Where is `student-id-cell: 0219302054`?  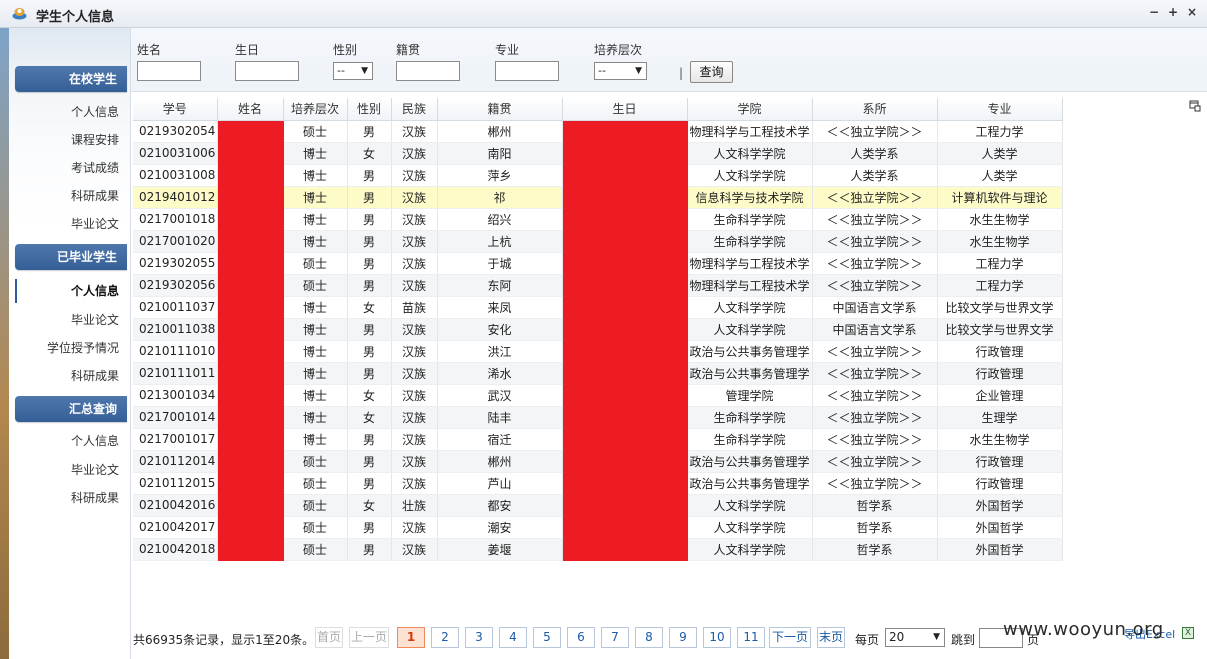 student-id-cell: 0219302054 is located at coordinates (175, 131).